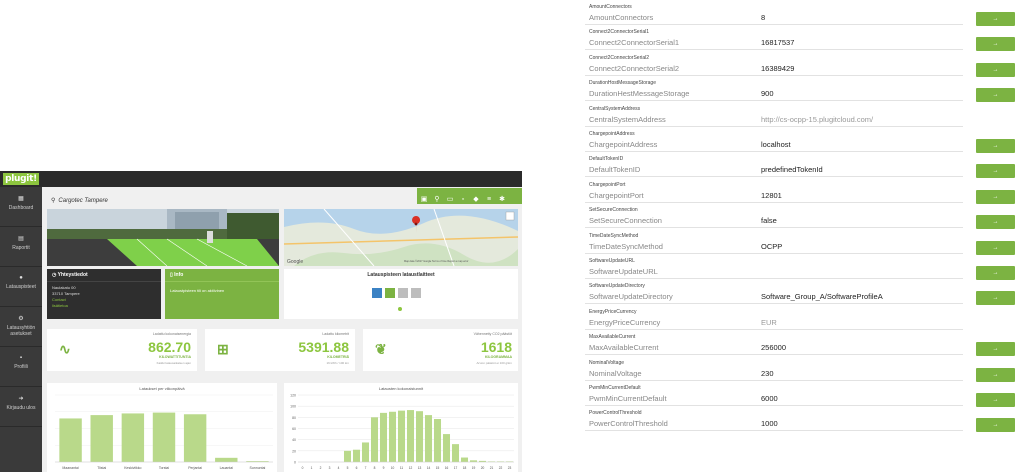 This screenshot has width=1024, height=472. I want to click on config-key-label: AmountConnectors, so click(610, 7).